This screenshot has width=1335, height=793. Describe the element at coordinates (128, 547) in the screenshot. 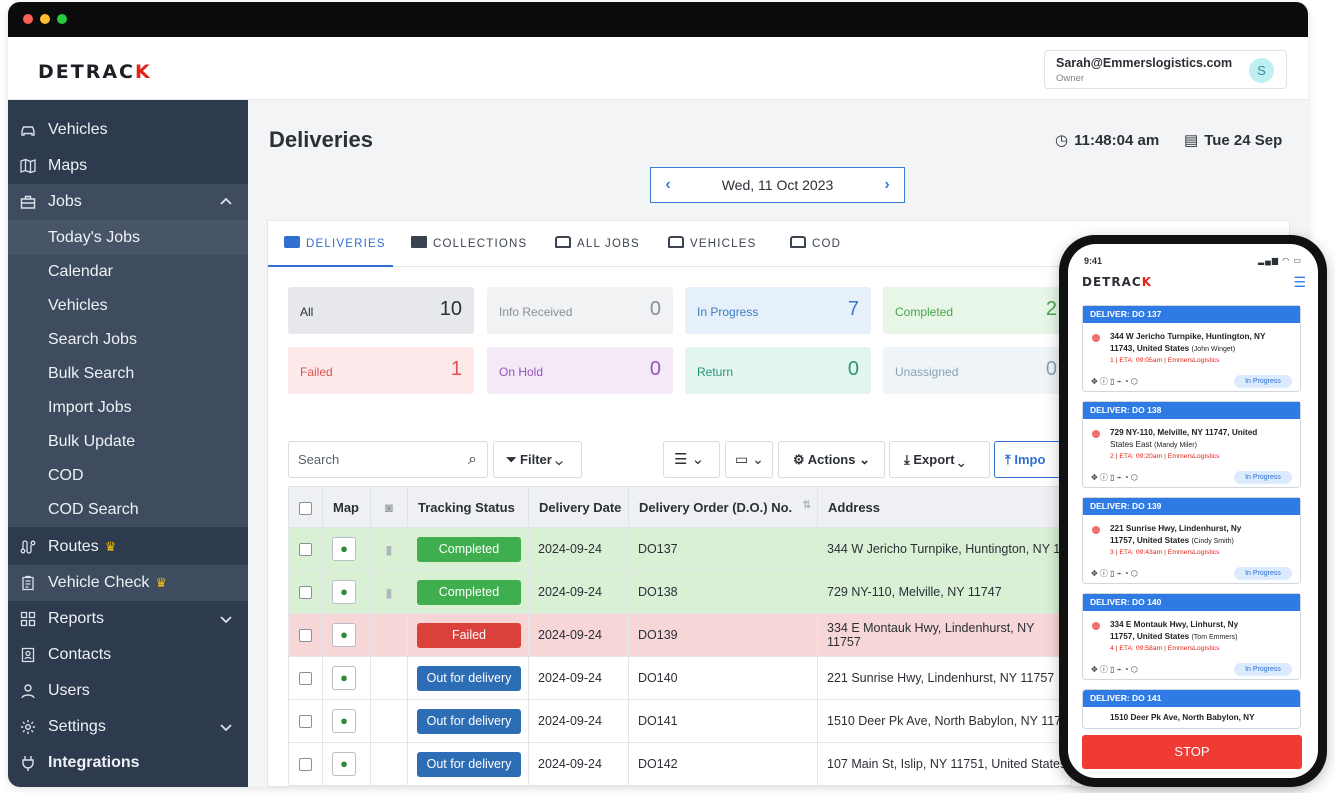

I see `sidebar-item-routes: Routes ♛` at that location.